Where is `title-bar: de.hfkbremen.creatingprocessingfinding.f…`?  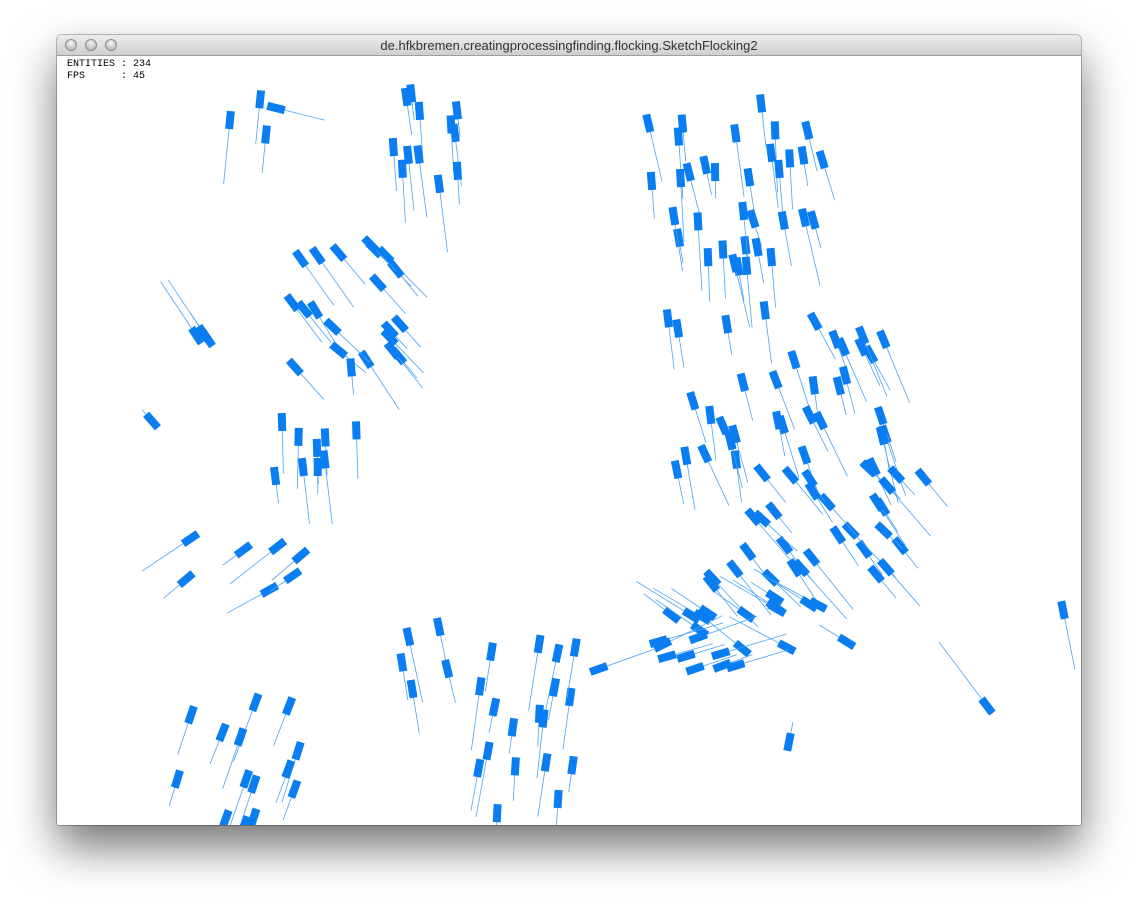
title-bar: de.hfkbremen.creatingprocessingfinding.f… is located at coordinates (569, 45).